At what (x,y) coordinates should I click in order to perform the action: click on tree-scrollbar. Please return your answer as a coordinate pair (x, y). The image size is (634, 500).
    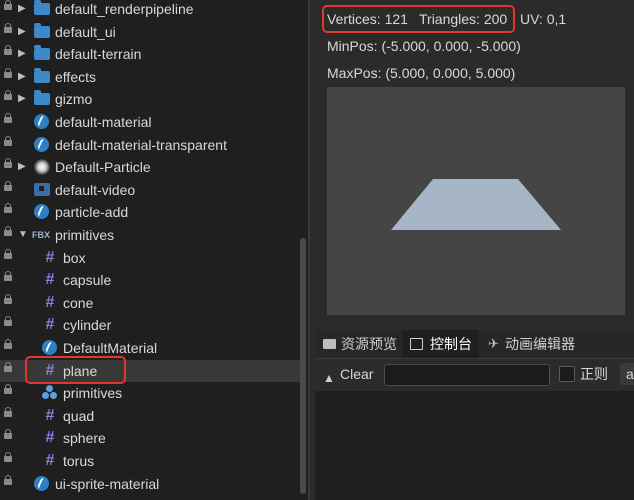
    Looking at the image, I should click on (303, 366).